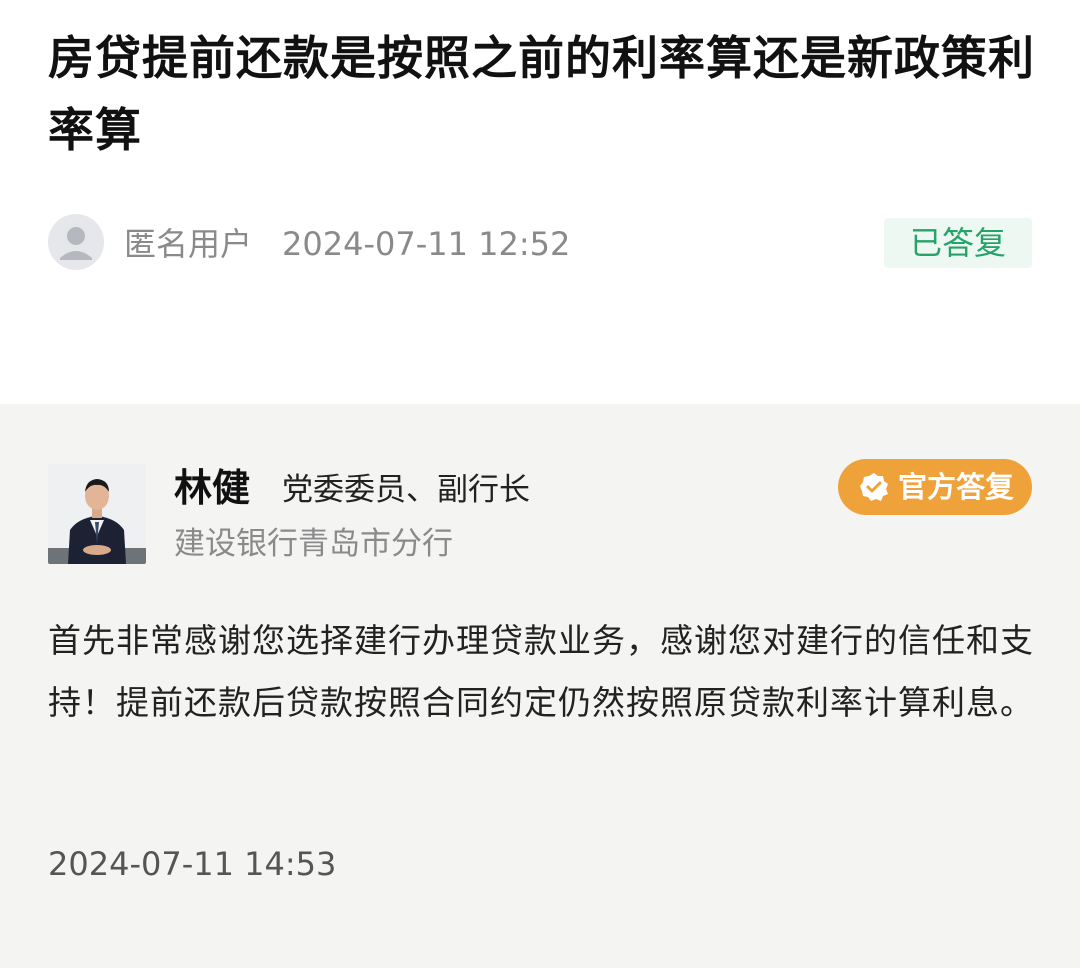 The height and width of the screenshot is (968, 1080). I want to click on answered-time: 2024-07-11 14:53, so click(192, 864).